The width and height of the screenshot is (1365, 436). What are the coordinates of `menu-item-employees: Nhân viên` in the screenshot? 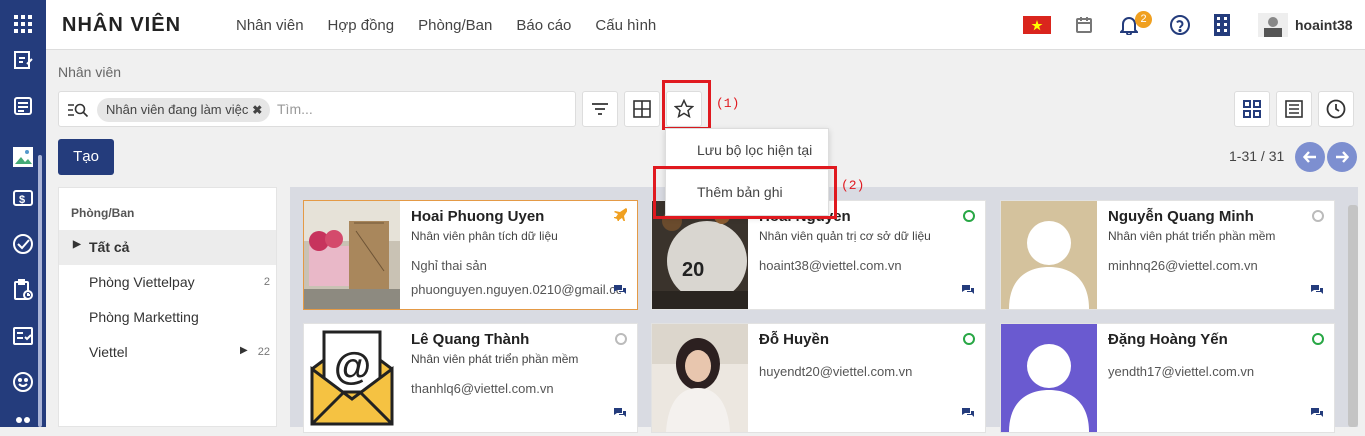 It's located at (270, 25).